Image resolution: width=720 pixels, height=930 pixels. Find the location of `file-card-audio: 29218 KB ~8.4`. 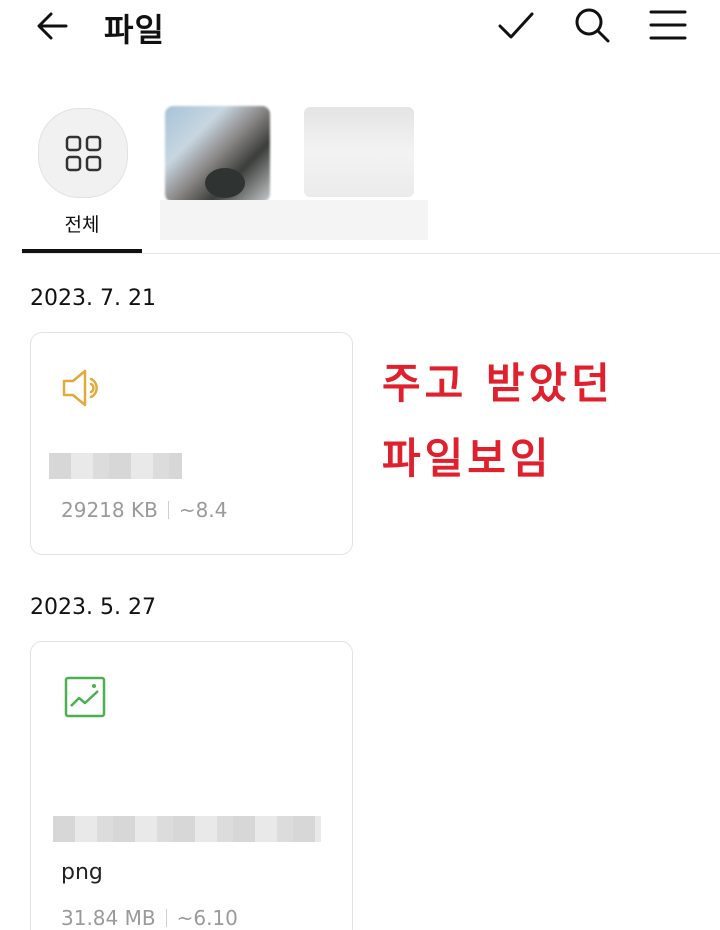

file-card-audio: 29218 KB ~8.4 is located at coordinates (191, 443).